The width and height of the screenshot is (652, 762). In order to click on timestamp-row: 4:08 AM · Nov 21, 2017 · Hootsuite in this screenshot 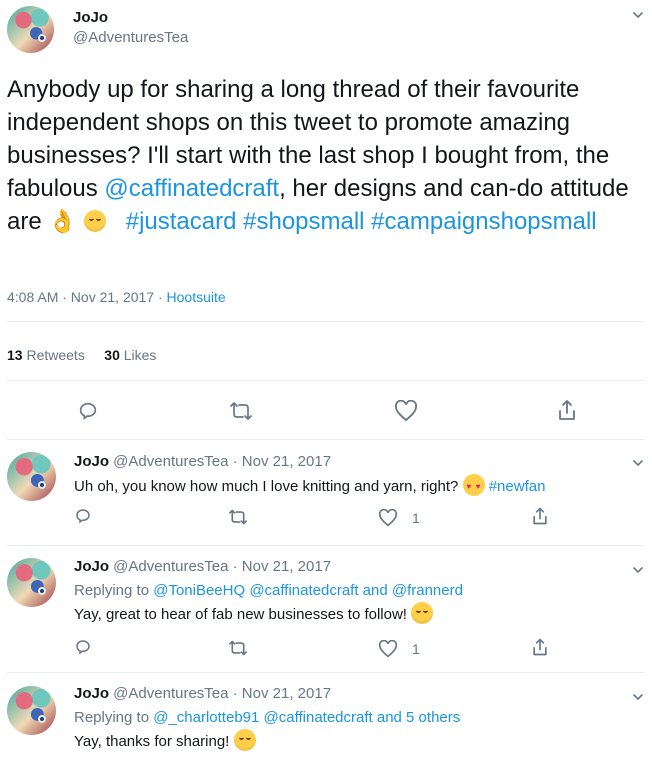, I will do `click(116, 297)`.